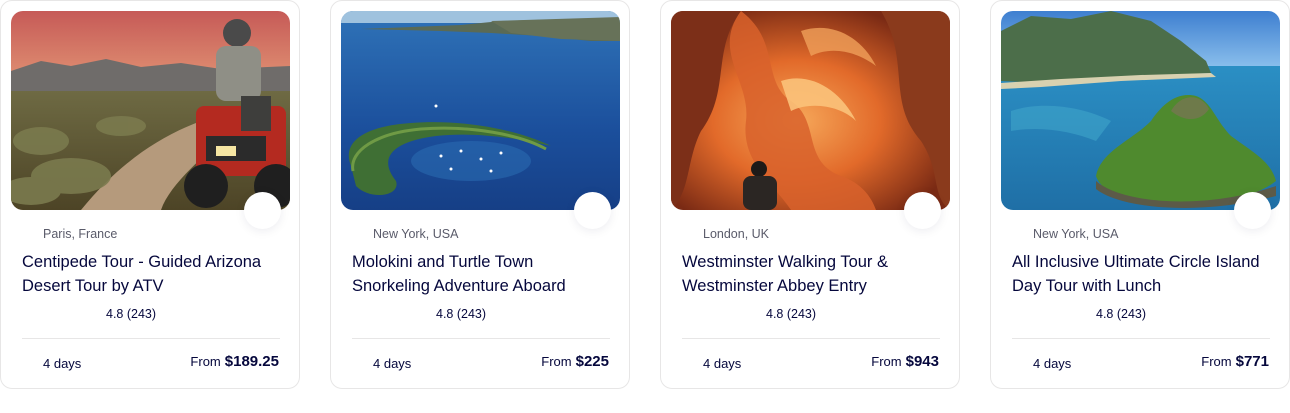 The height and width of the screenshot is (413, 1290). What do you see at coordinates (480, 110) in the screenshot?
I see `tour-image-molokini-crater` at bounding box center [480, 110].